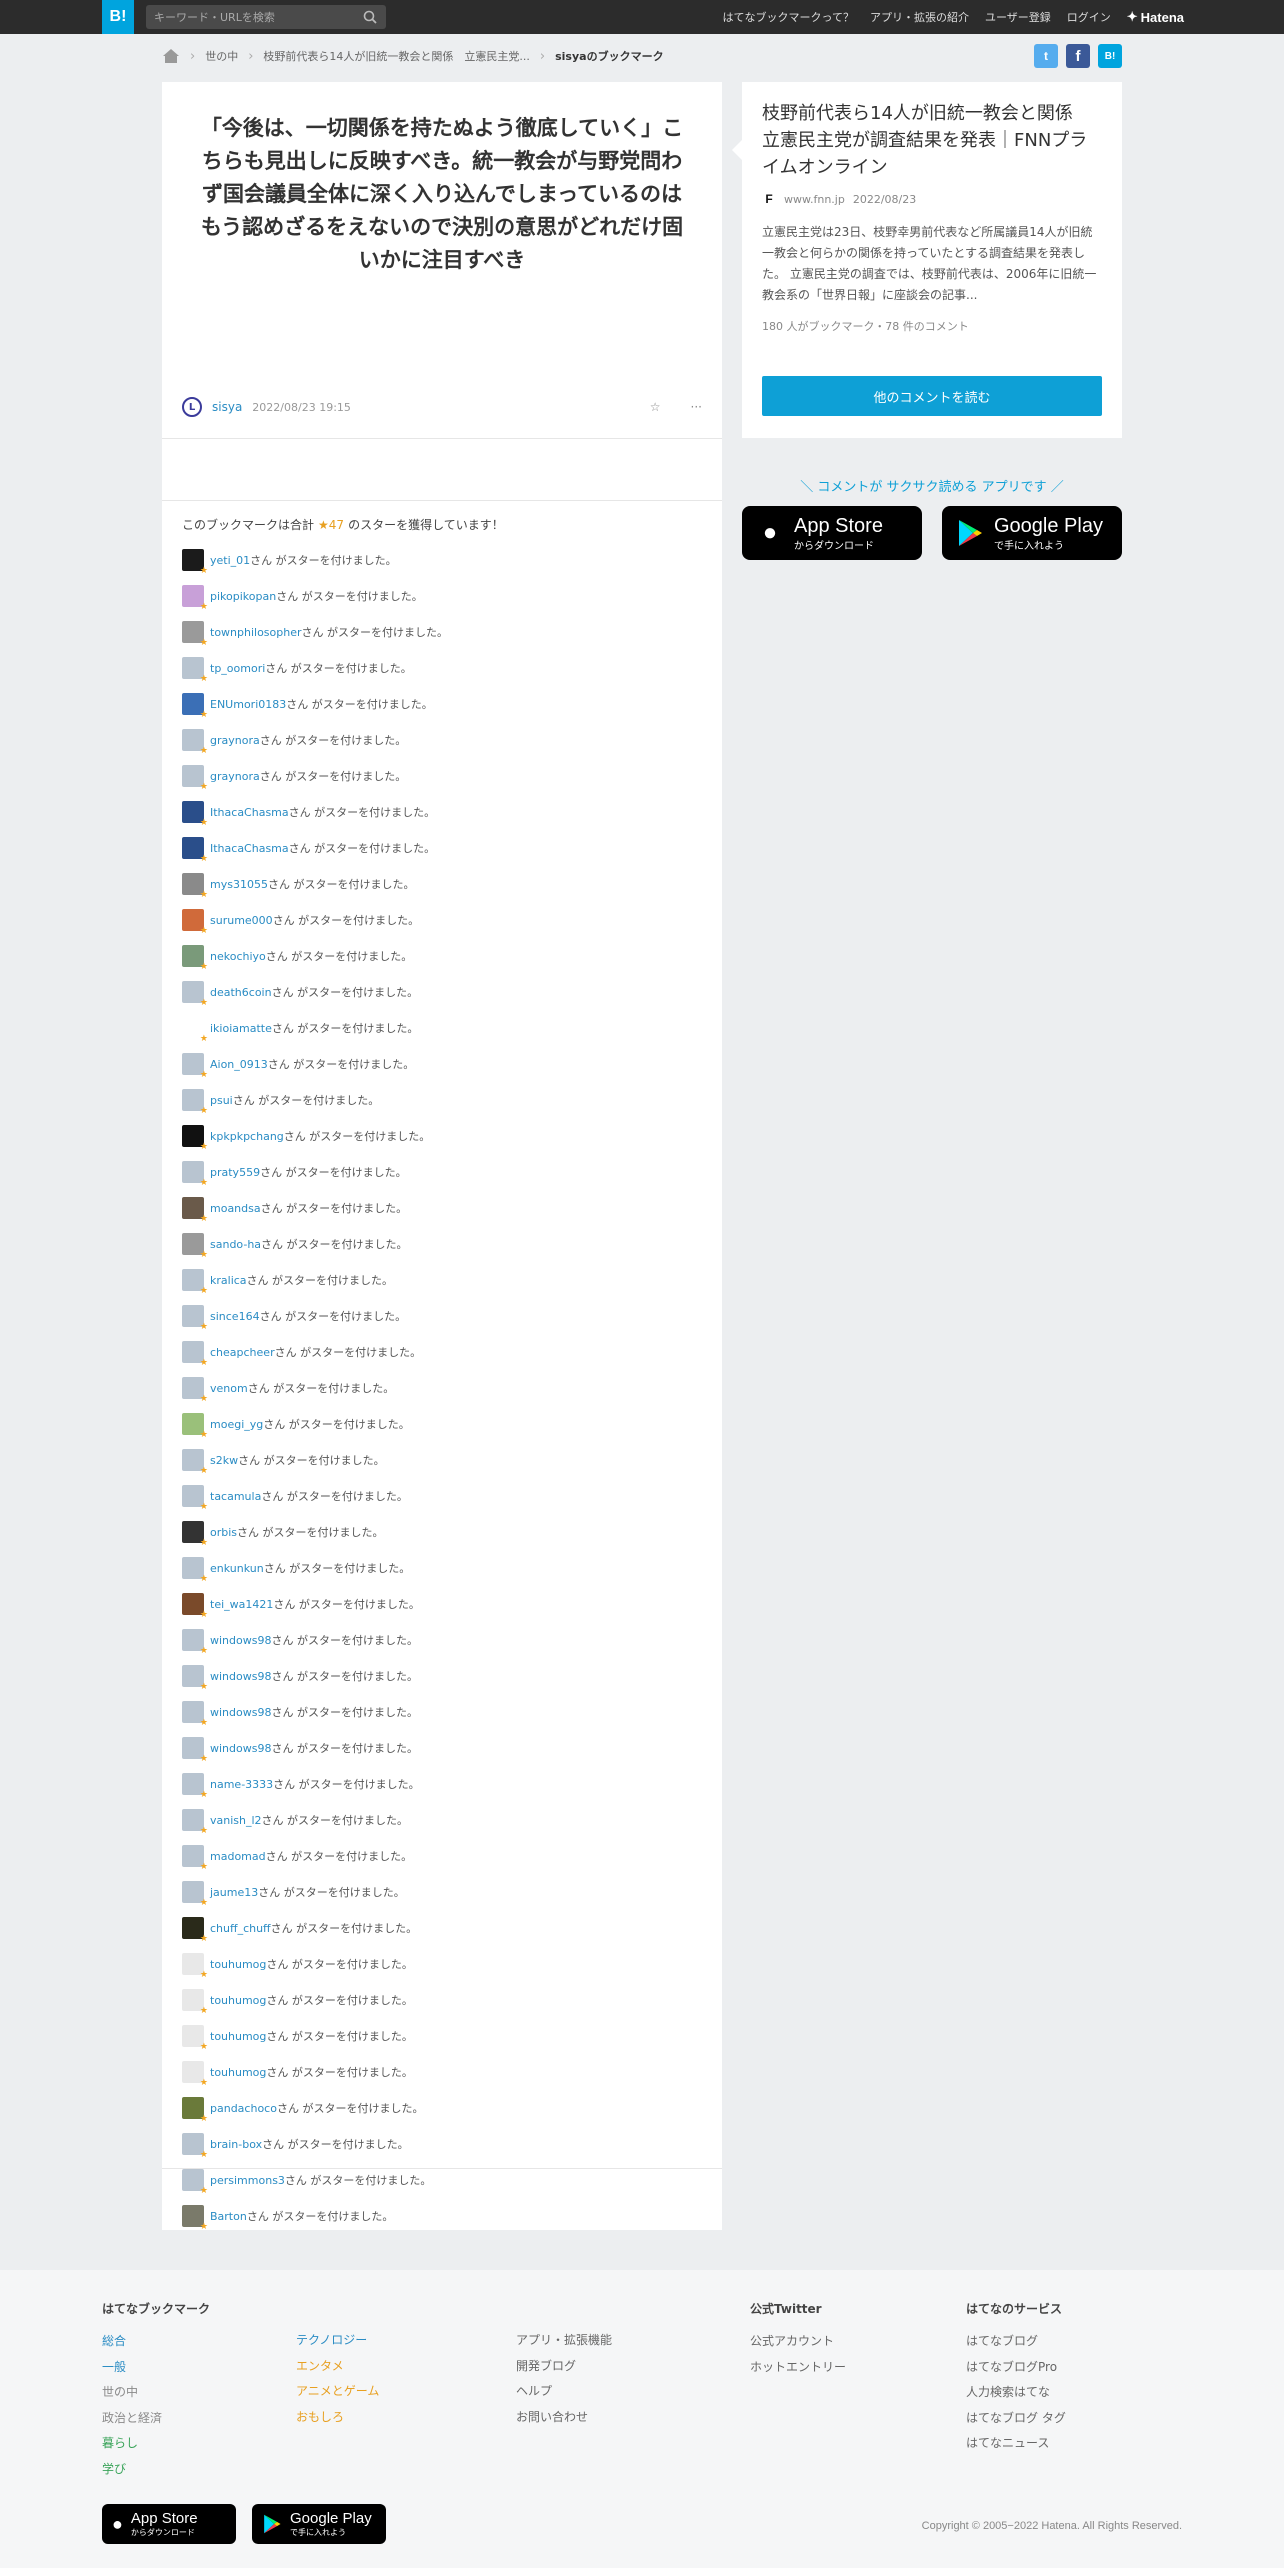 This screenshot has height=2568, width=1284. What do you see at coordinates (370, 17) in the screenshot?
I see `search-icon` at bounding box center [370, 17].